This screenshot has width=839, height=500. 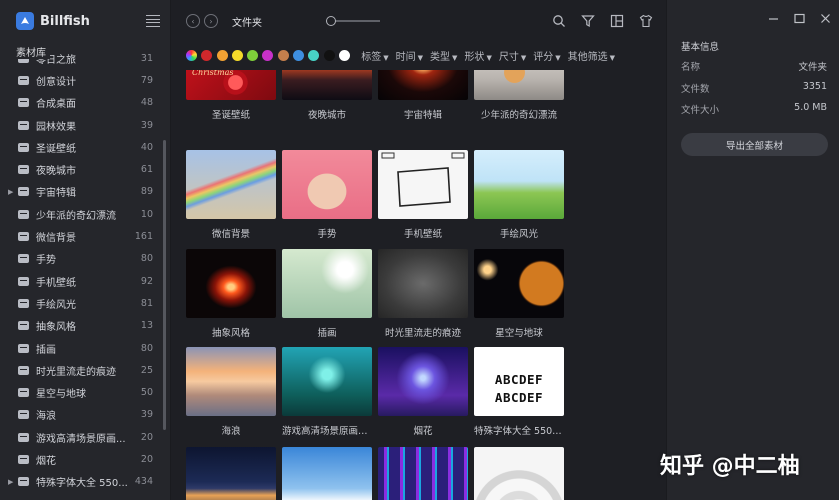 I want to click on info-key: 名称, so click(x=691, y=67).